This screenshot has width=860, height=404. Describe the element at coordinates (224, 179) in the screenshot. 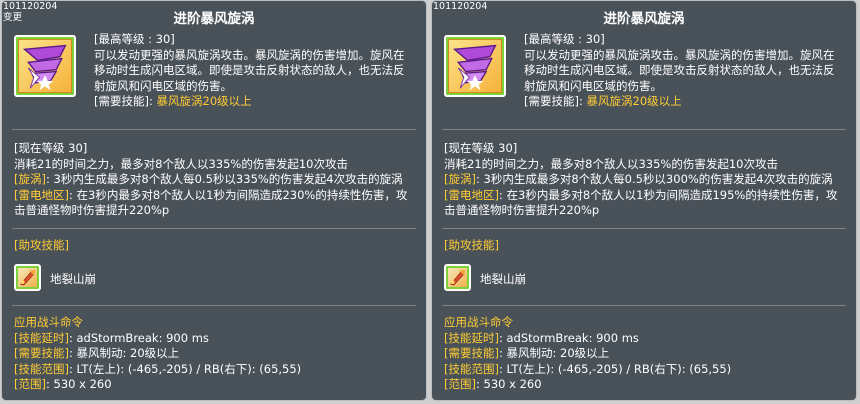

I see `vortex-text: : 3秒内生成最多对8个敌人每0.5秒以335%的伤害发起4次攻击的旋涡` at that location.